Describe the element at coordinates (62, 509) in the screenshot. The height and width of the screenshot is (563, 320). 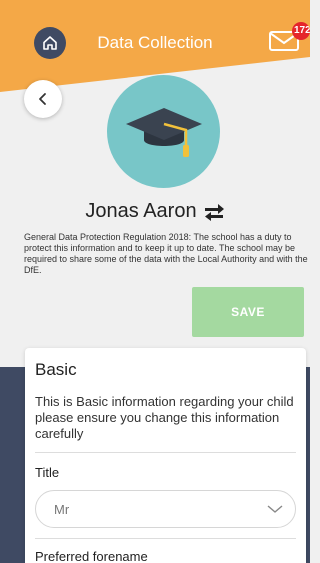
I see `title-select-value: Mr` at that location.